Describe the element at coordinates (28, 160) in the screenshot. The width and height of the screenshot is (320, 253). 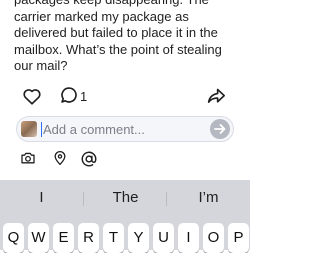
I see `camera-icon` at that location.